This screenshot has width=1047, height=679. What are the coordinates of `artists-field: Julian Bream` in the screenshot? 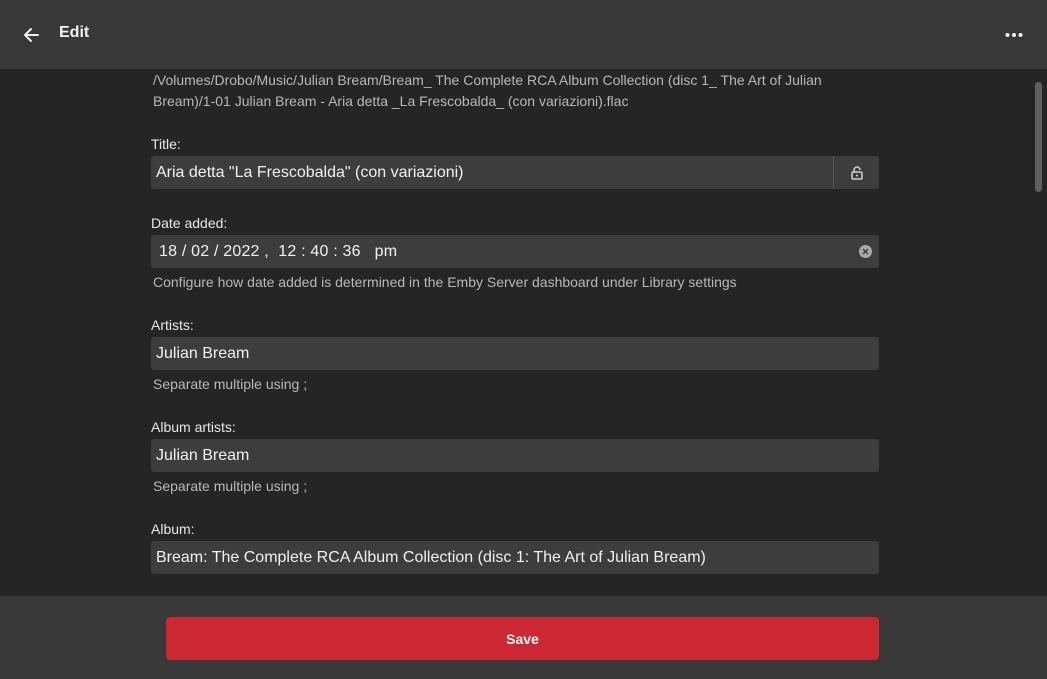 It's located at (515, 353).